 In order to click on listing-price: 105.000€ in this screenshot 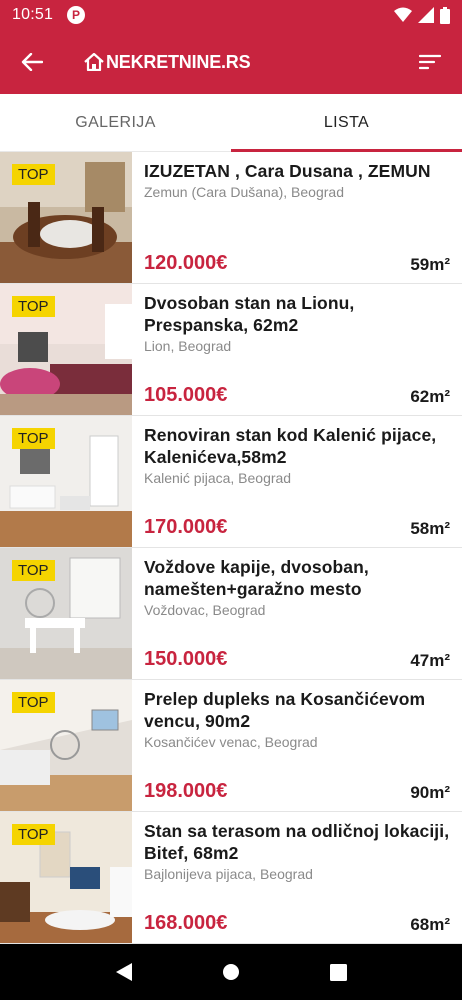, I will do `click(186, 395)`.